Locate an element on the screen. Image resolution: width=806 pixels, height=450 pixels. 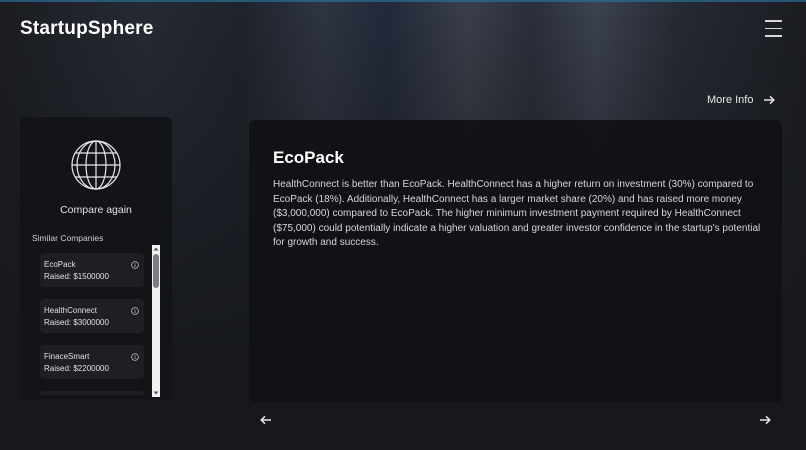
company-card: EcoPack Raised: $1500000 is located at coordinates (92, 270).